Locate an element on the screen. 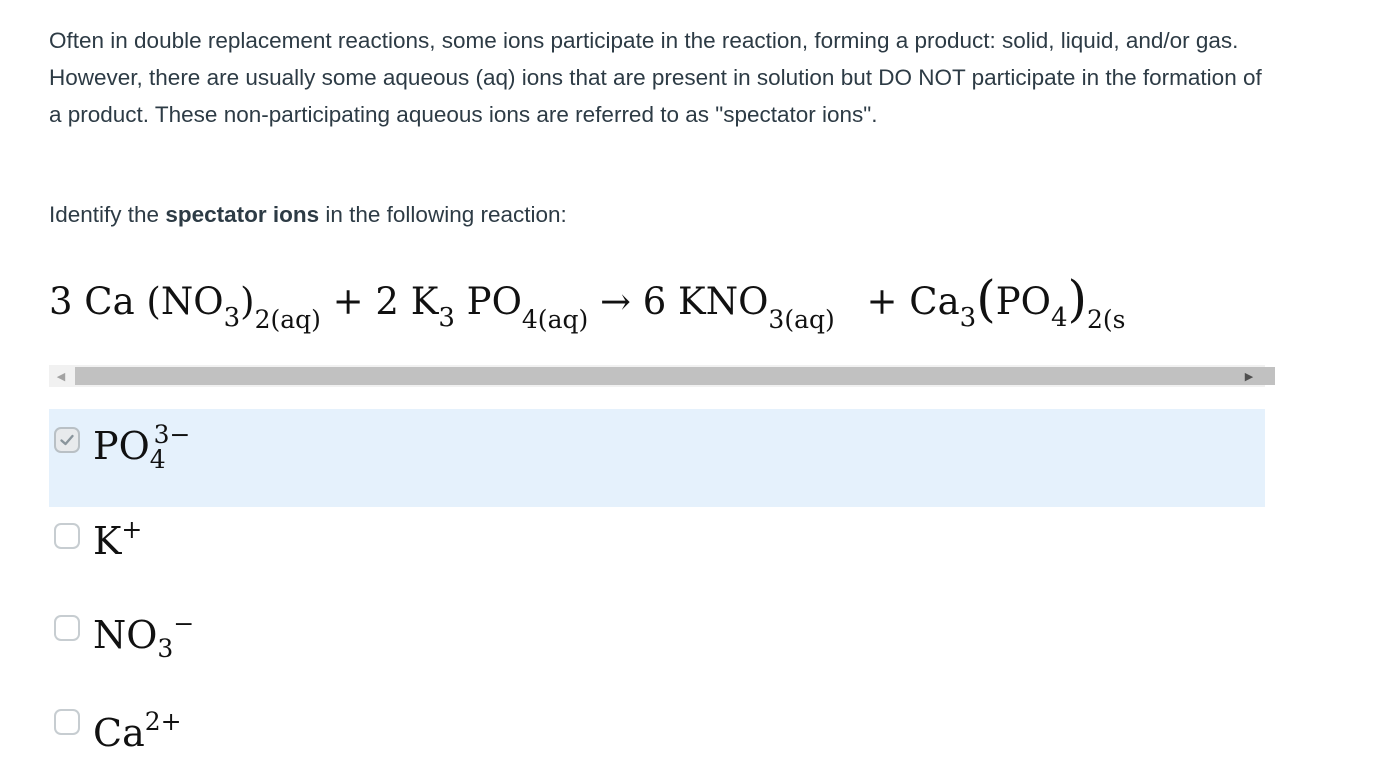 Image resolution: width=1394 pixels, height=779 pixels. prompt-text-after: in the following reaction: is located at coordinates (443, 214).